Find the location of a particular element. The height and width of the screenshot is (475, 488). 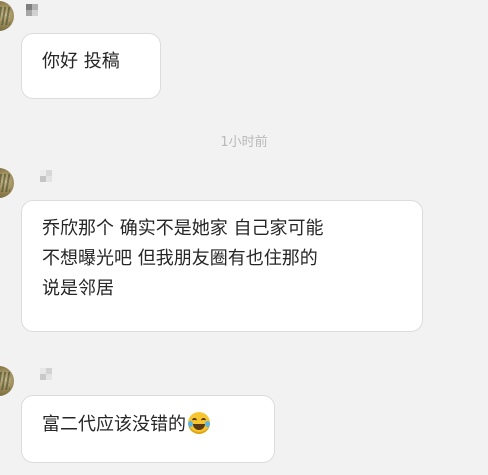

message-timestamp: 1小时前 is located at coordinates (244, 142).